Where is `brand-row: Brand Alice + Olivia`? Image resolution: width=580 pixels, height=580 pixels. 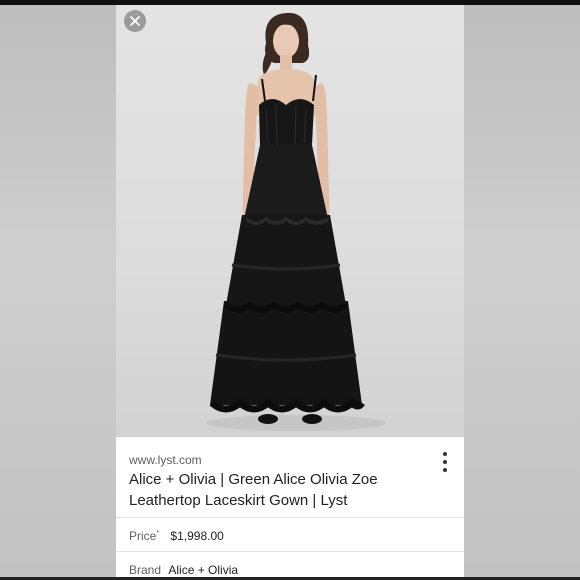 brand-row: Brand Alice + Olivia is located at coordinates (183, 570).